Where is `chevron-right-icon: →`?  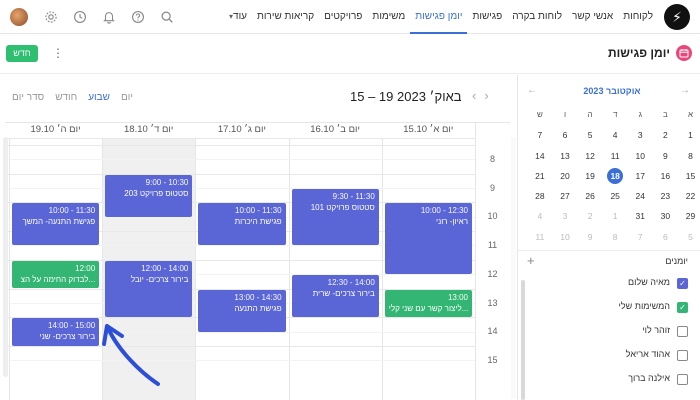 chevron-right-icon: → is located at coordinates (685, 91).